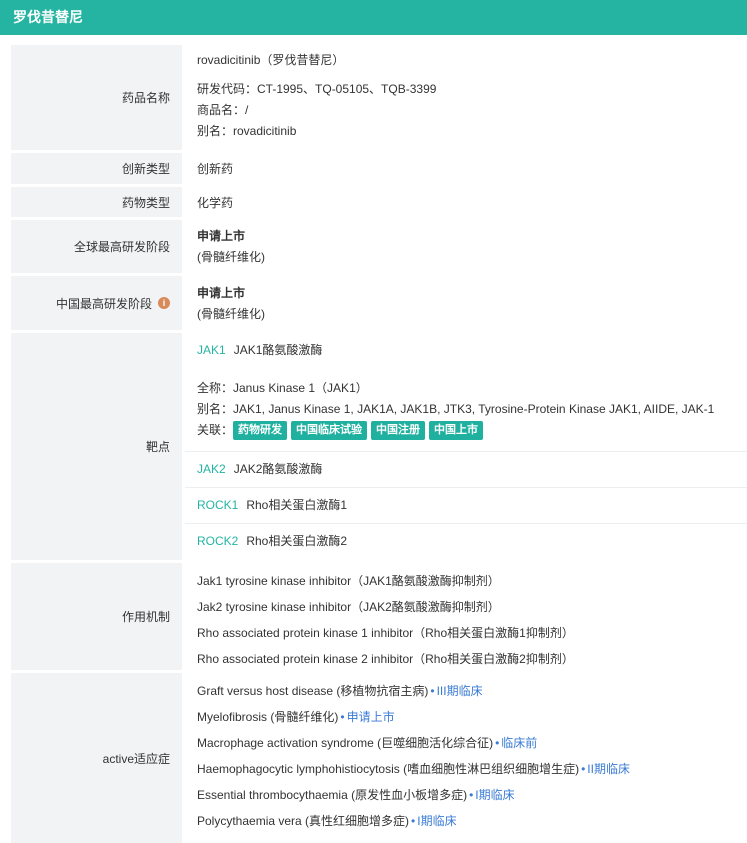 Image resolution: width=747 pixels, height=843 pixels. What do you see at coordinates (472, 717) in the screenshot?
I see `indication-item: Myelofibrosis (骨髓纤维化) • 申请上市` at bounding box center [472, 717].